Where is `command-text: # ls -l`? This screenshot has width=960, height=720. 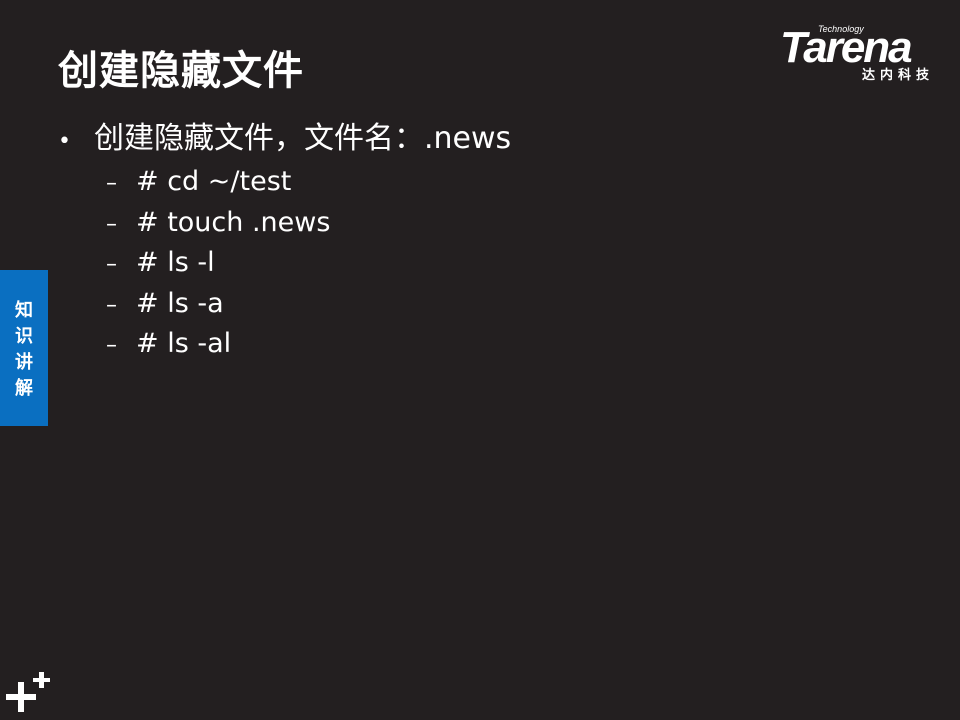 command-text: # ls -l is located at coordinates (175, 262).